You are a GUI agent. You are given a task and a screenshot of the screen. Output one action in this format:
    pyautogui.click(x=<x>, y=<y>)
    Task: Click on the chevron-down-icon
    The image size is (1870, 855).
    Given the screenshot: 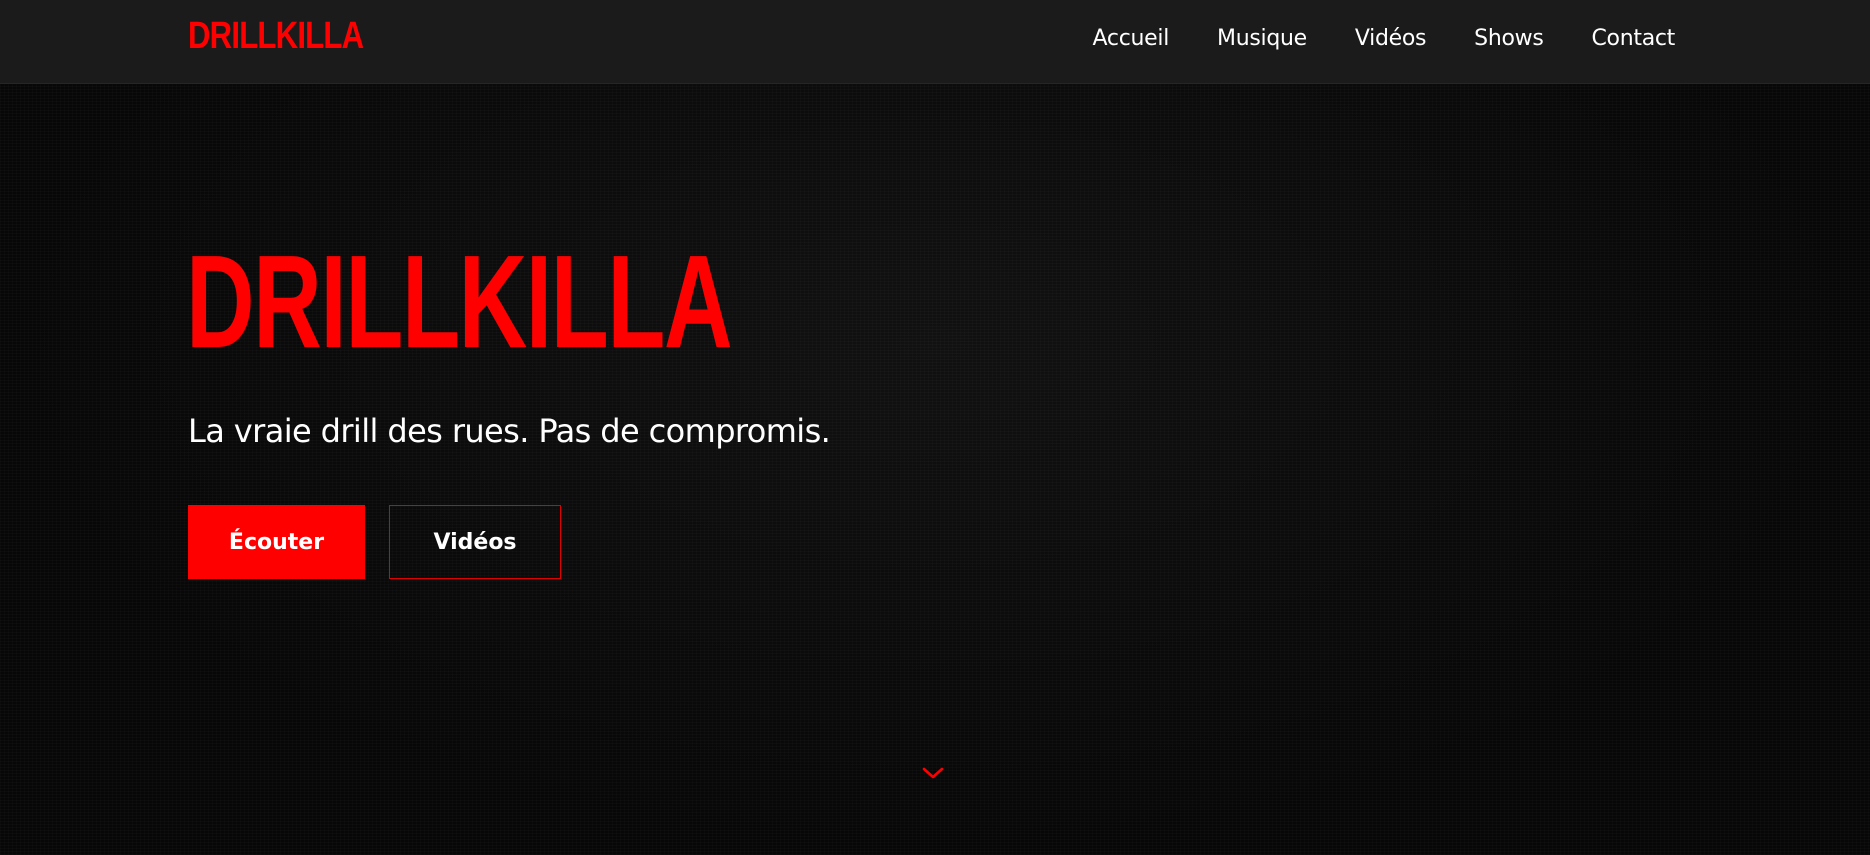 What is the action you would take?
    pyautogui.click(x=933, y=773)
    